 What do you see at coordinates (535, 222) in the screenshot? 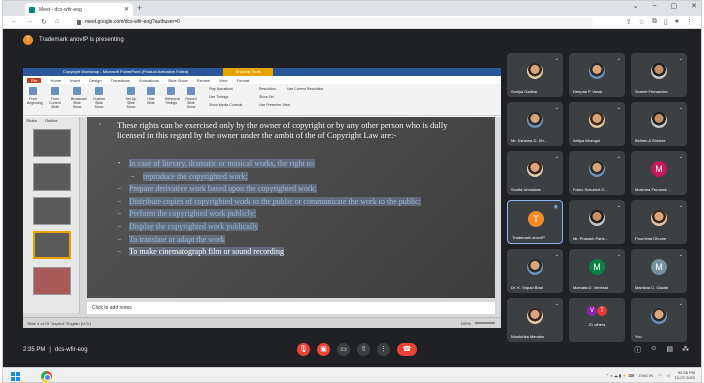
I see `participant-tile-speaking: ◉ T Trademark anovIP` at bounding box center [535, 222].